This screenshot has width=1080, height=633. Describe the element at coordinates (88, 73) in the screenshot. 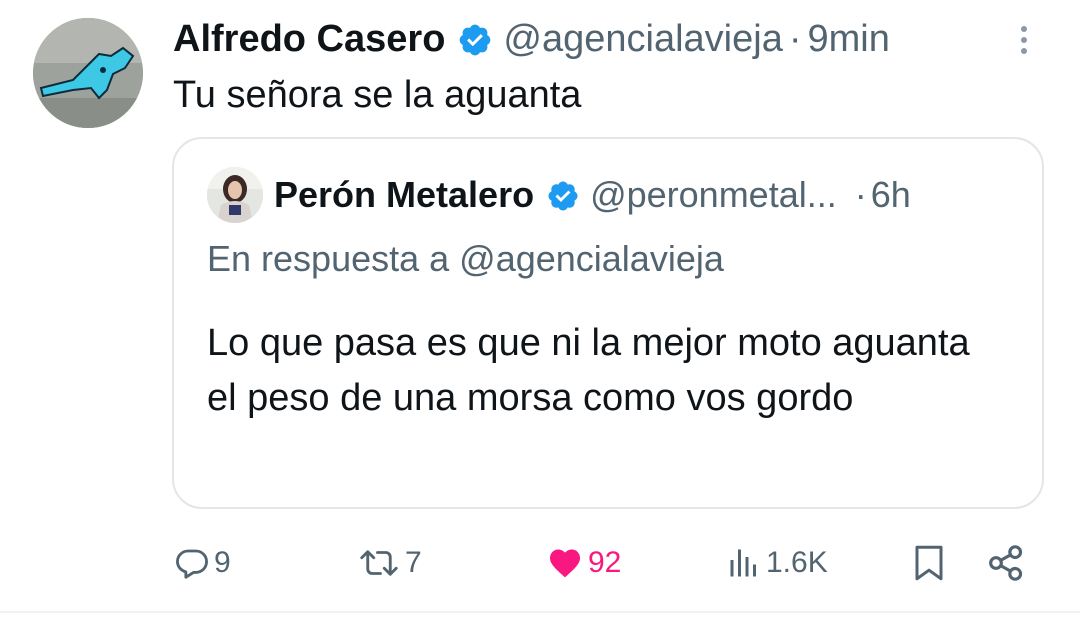

I see `author-avatar` at that location.